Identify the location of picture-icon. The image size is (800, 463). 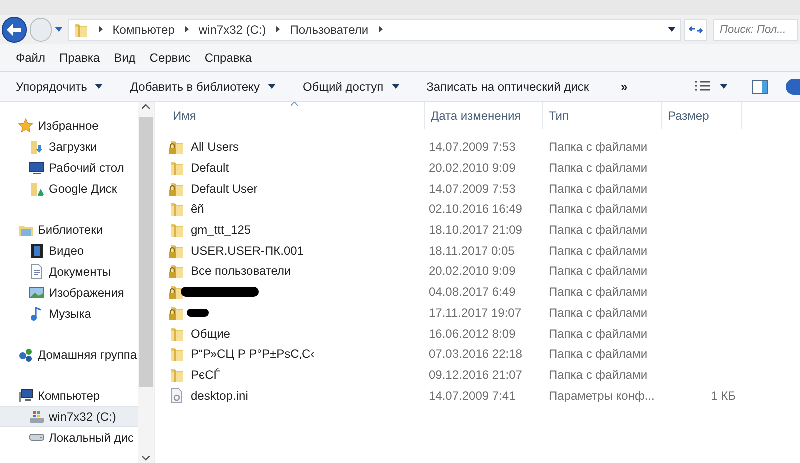
(37, 292).